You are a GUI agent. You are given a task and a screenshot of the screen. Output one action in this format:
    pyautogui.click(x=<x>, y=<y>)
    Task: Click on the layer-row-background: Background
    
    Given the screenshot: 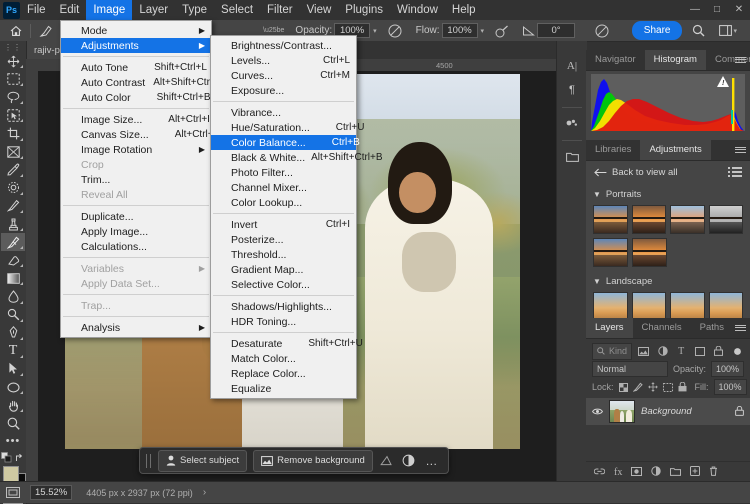 What is the action you would take?
    pyautogui.click(x=668, y=411)
    